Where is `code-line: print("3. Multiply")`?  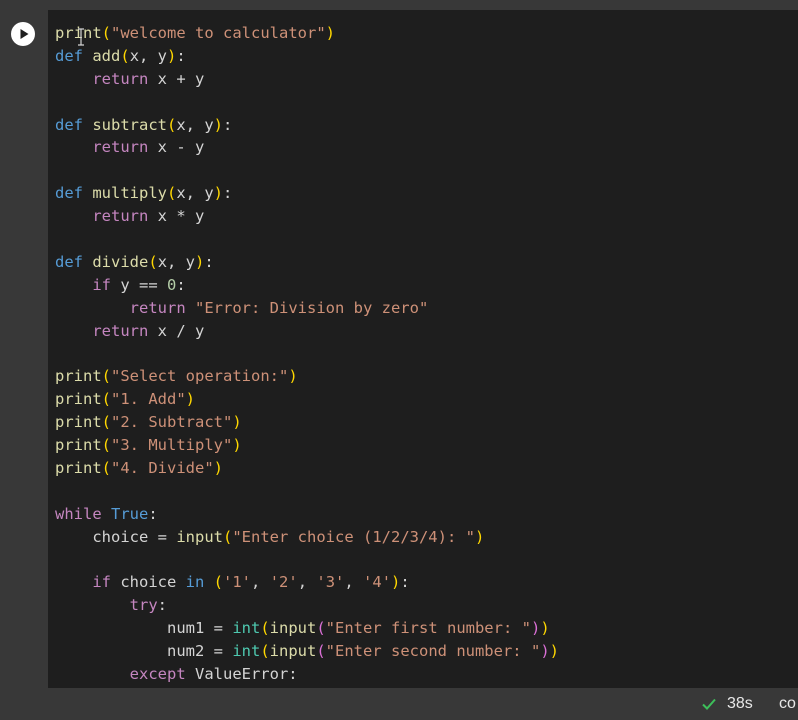 code-line: print("3. Multiply") is located at coordinates (307, 445).